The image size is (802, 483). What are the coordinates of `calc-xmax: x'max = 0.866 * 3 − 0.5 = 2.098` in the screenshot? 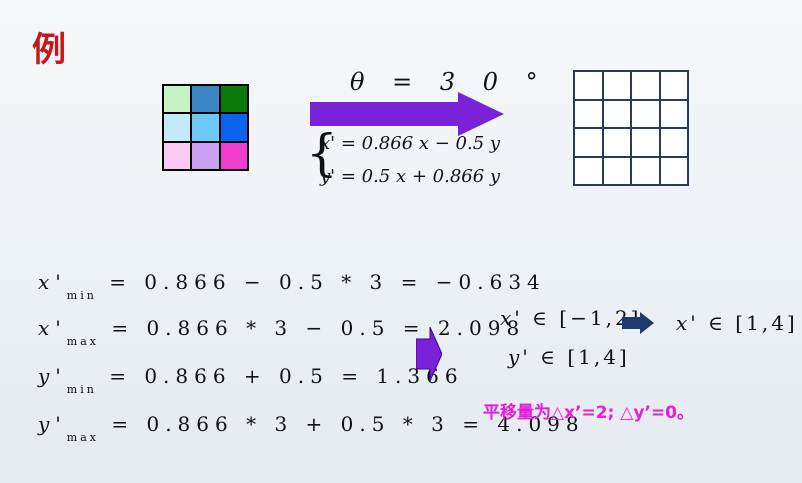 It's located at (281, 332).